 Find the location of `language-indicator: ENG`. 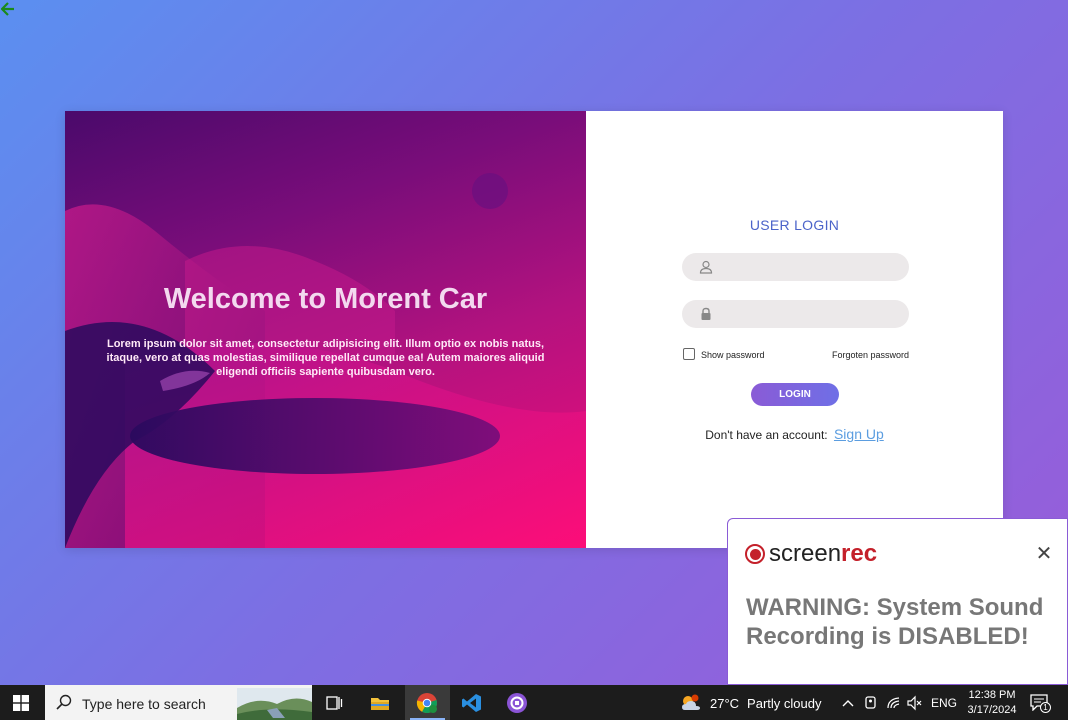

language-indicator: ENG is located at coordinates (944, 708).